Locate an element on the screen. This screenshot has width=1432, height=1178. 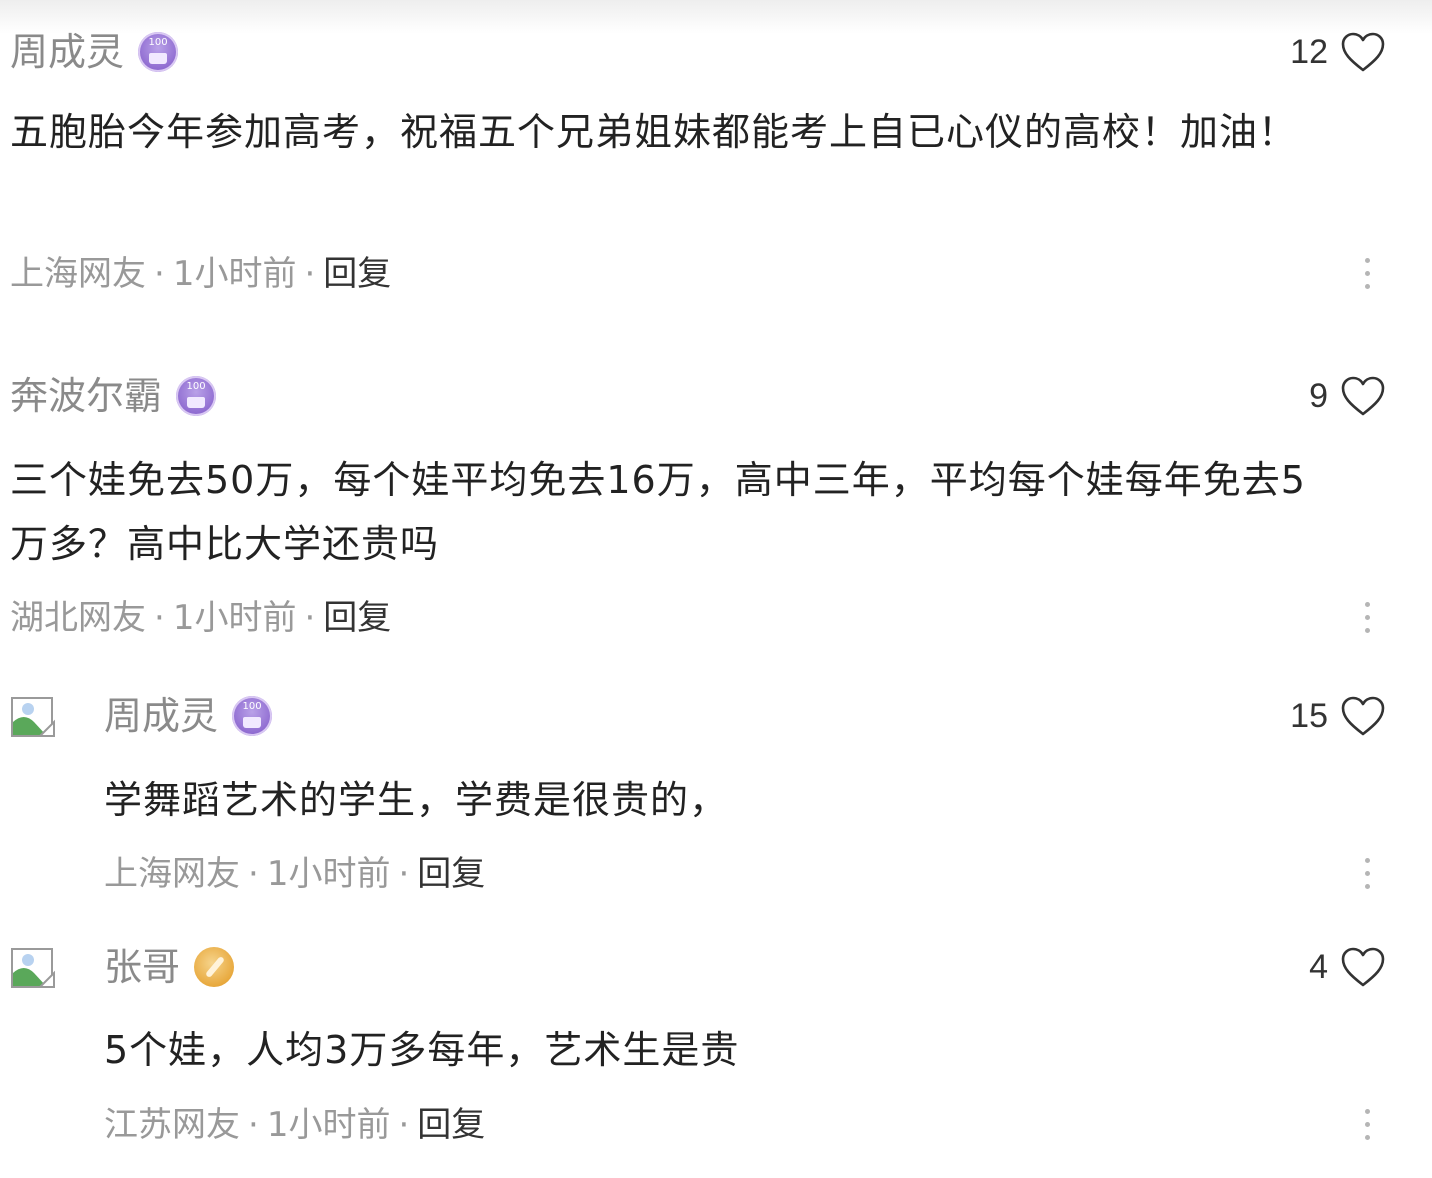
pen-icon is located at coordinates (215, 967).